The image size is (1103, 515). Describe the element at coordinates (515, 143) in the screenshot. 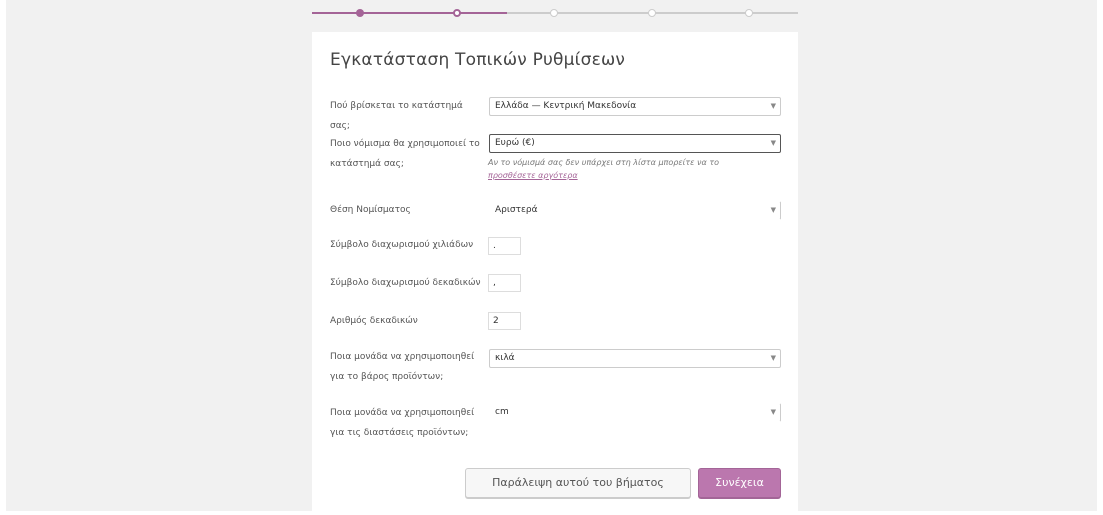

I see `currency-select-value: Ευρώ (€)` at that location.